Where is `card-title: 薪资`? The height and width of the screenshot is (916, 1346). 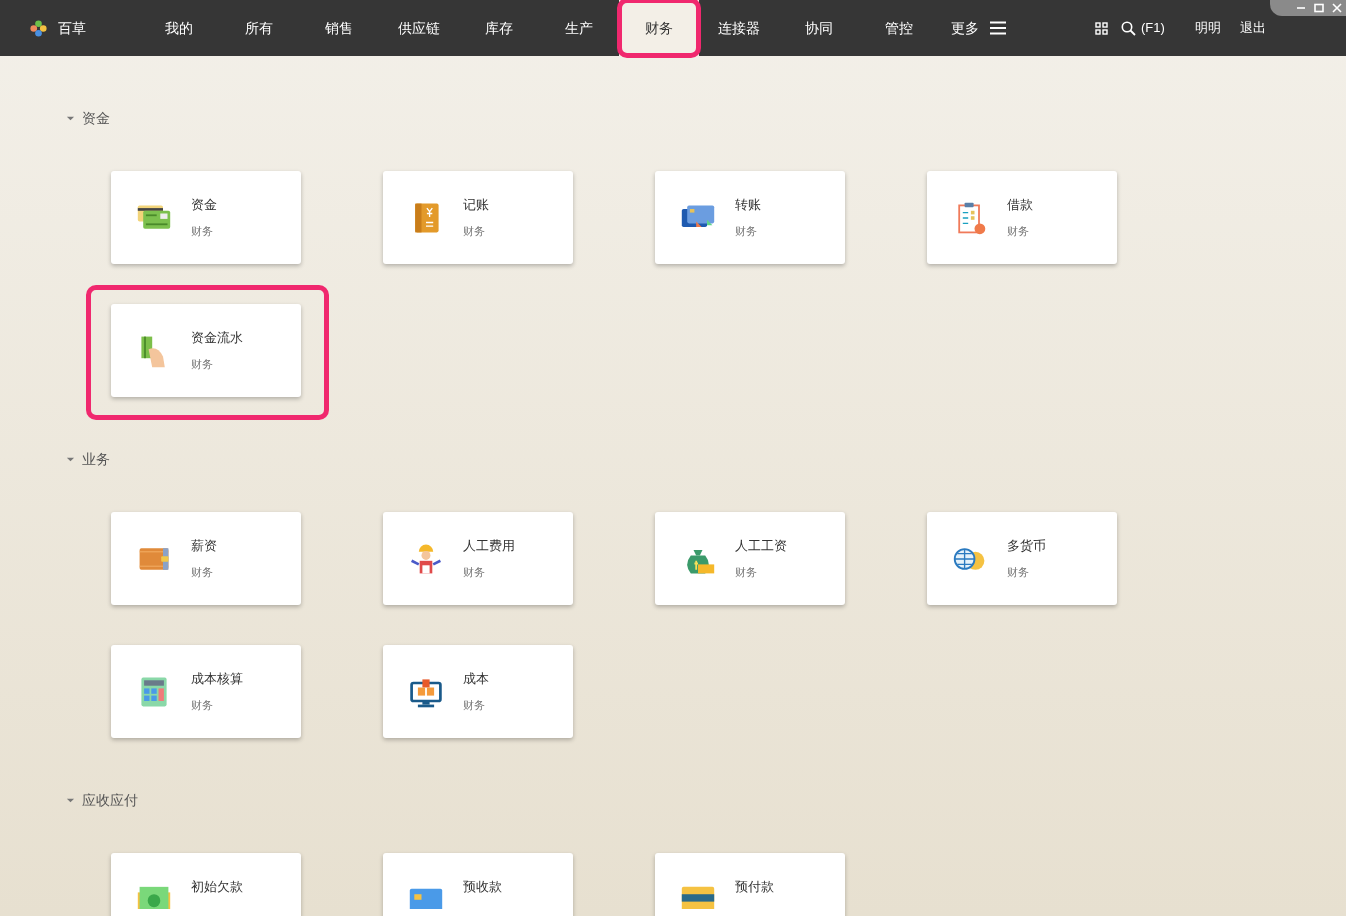
card-title: 薪资 is located at coordinates (204, 546).